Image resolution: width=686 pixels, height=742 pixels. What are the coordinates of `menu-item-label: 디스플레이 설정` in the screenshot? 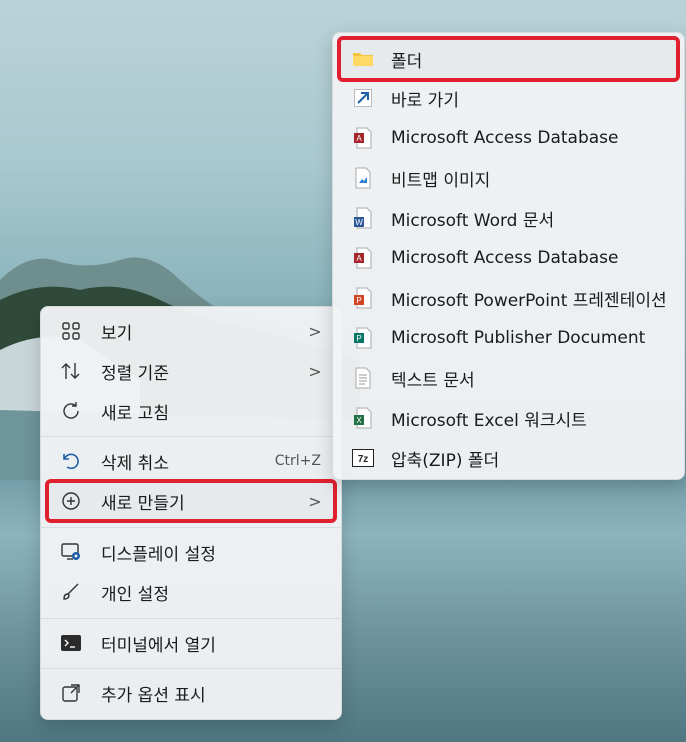 It's located at (158, 554).